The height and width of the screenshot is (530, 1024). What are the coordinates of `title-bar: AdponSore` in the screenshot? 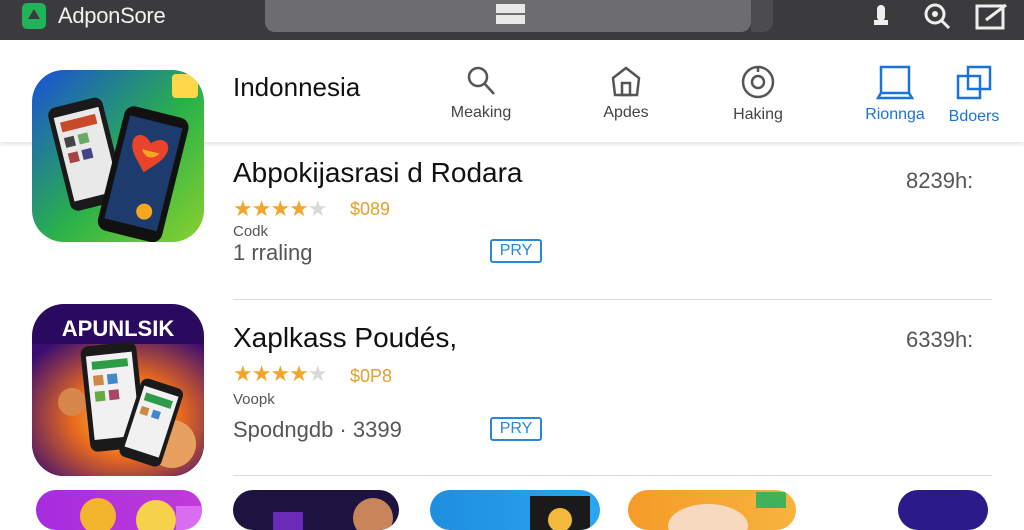 It's located at (512, 20).